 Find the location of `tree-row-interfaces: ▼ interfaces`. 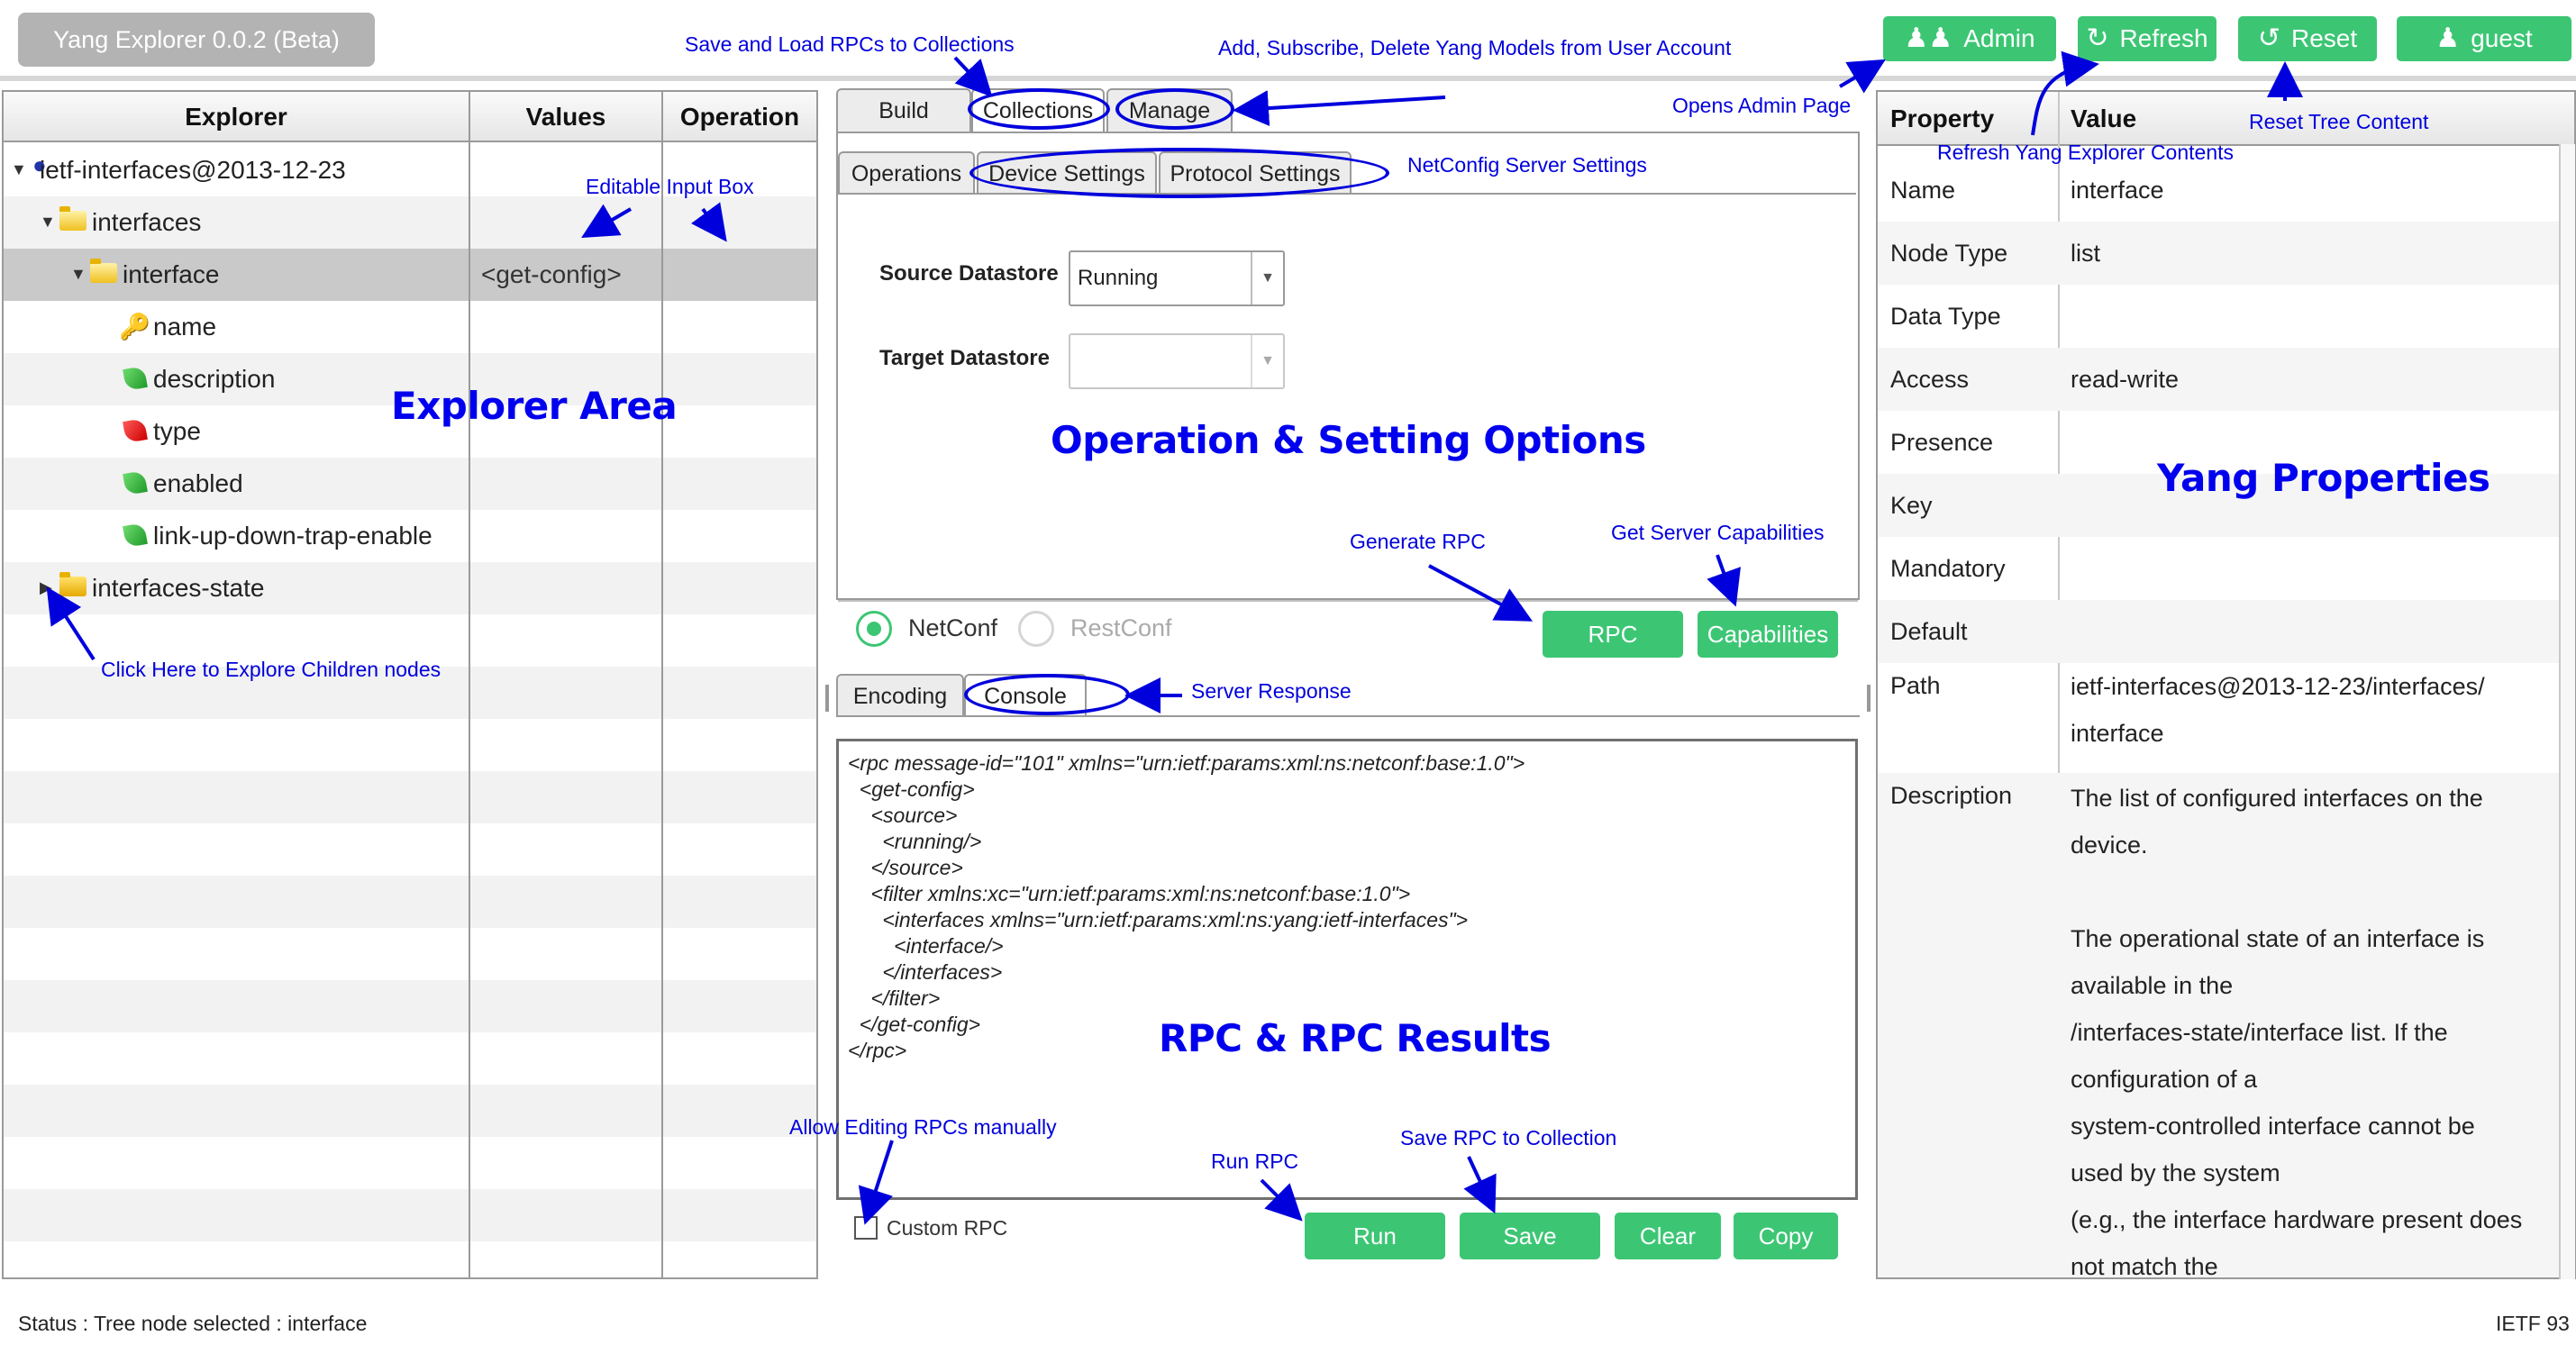

tree-row-interfaces: ▼ interfaces is located at coordinates (410, 223).